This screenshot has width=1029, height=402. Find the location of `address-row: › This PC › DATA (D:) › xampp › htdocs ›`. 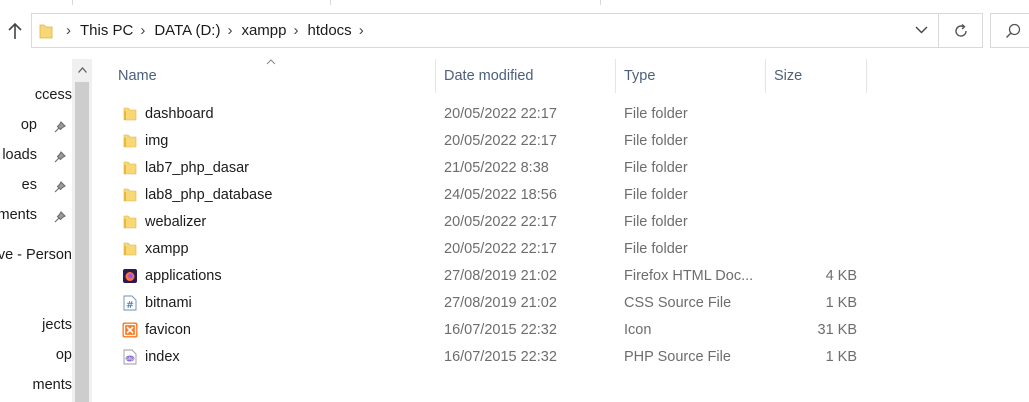

address-row: › This PC › DATA (D:) › xampp › htdocs › is located at coordinates (514, 31).